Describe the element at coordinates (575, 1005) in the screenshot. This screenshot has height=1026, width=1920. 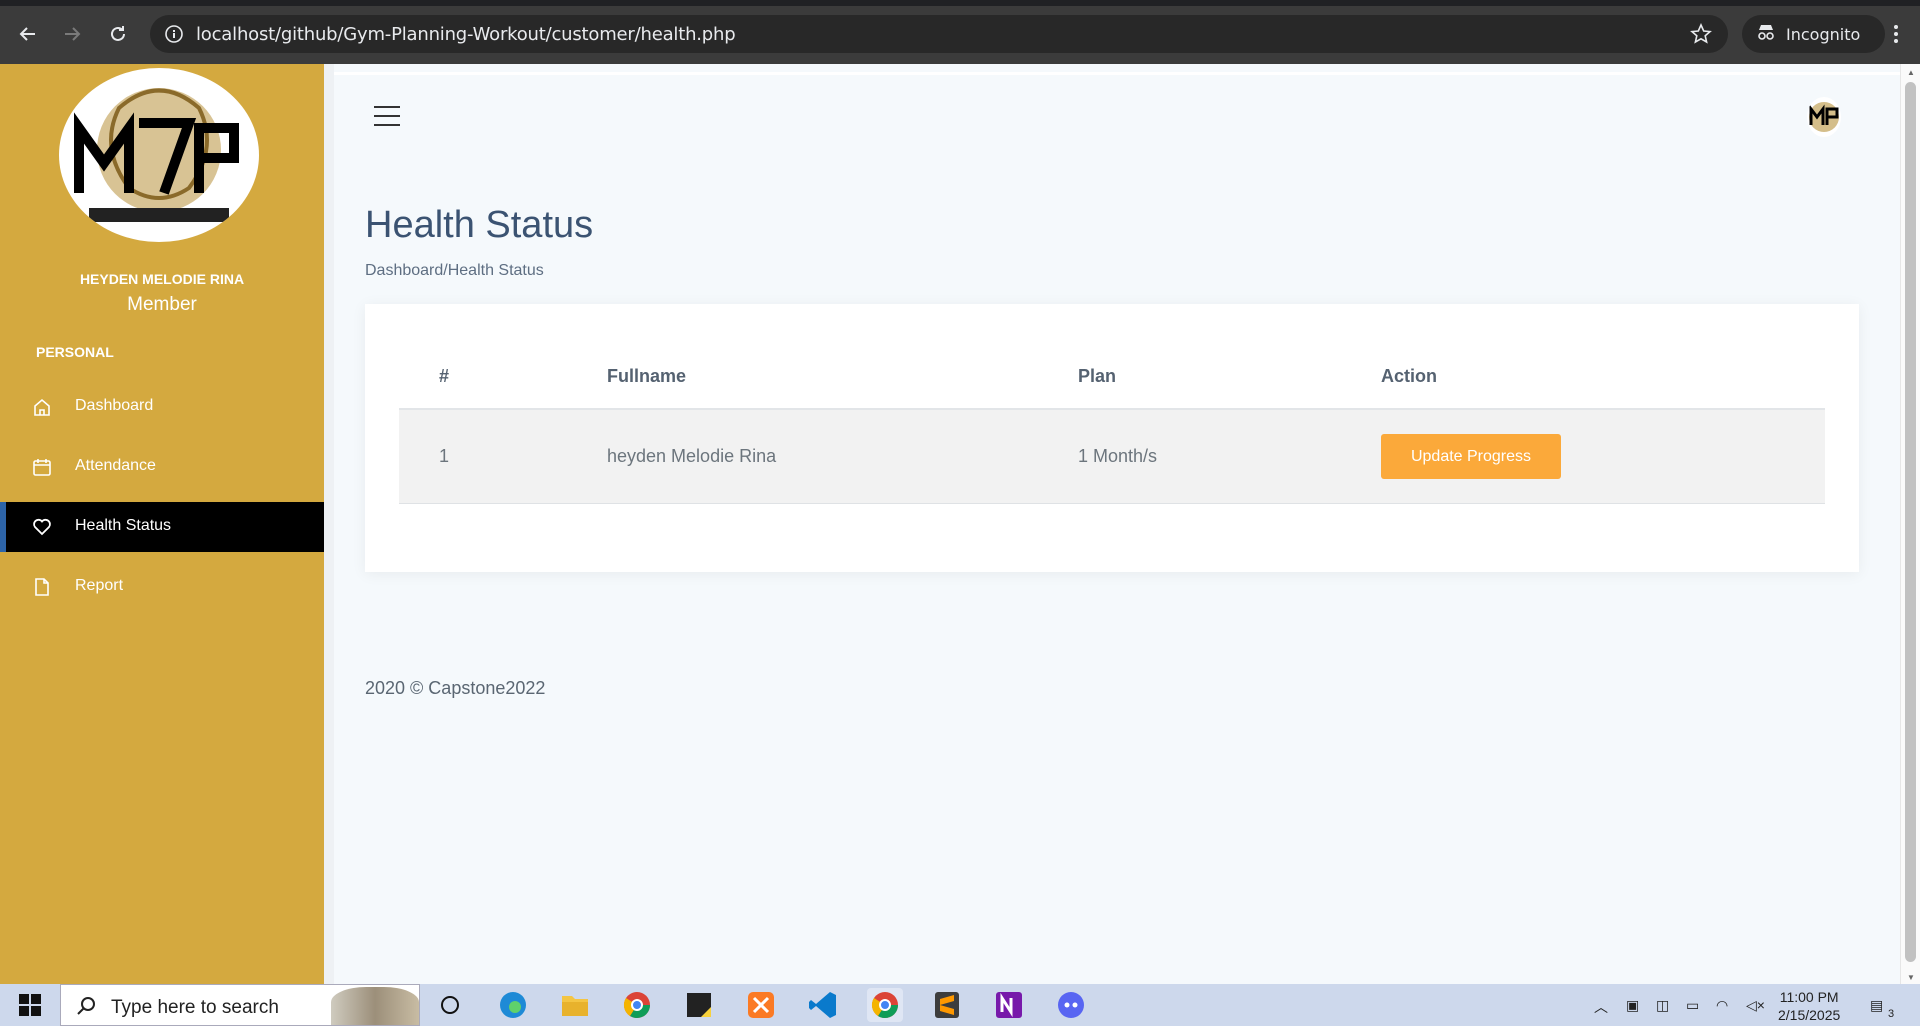
I see `file-explorer-icon` at that location.